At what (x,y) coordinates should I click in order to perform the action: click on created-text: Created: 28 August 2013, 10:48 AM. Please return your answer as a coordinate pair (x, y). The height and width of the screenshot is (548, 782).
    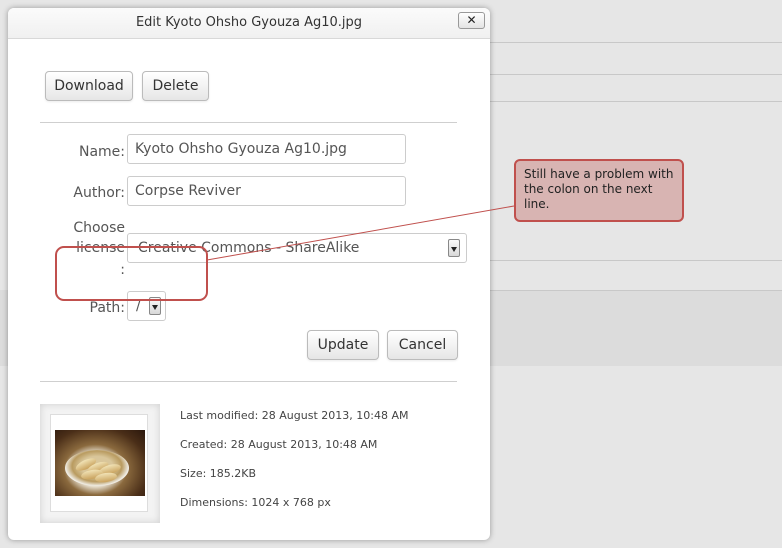
    Looking at the image, I should click on (279, 444).